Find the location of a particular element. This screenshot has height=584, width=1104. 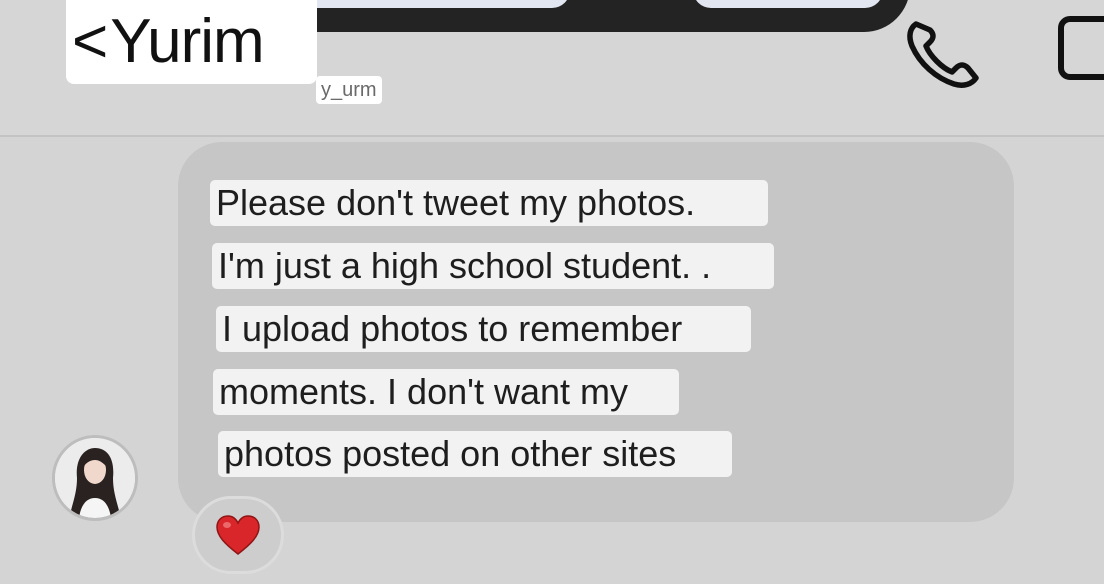

message-line: photos posted on other sites is located at coordinates (475, 454).